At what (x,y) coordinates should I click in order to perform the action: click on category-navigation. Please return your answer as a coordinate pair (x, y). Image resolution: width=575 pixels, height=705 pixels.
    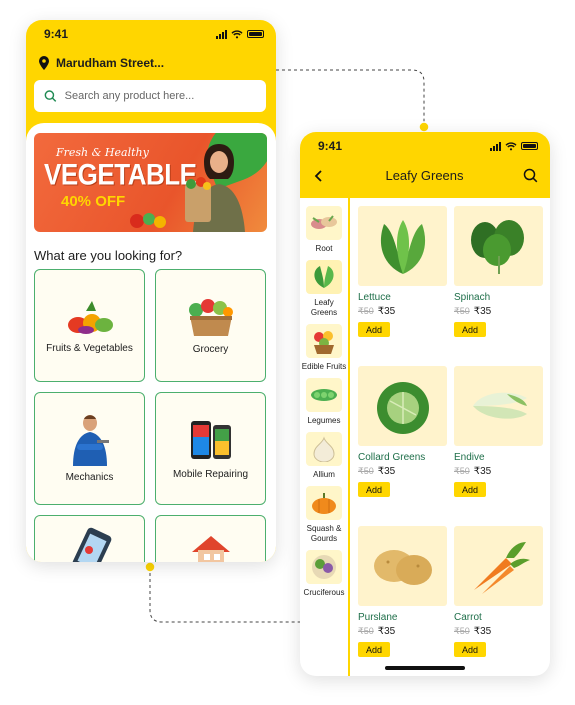
    Looking at the image, I should click on (89, 538).